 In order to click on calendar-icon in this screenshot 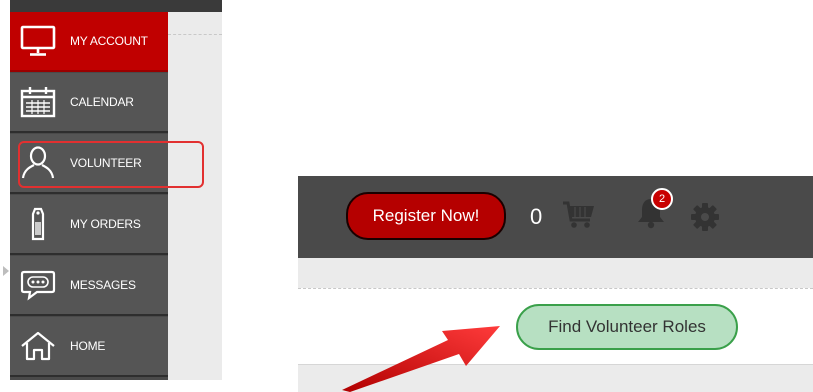, I will do `click(38, 102)`.